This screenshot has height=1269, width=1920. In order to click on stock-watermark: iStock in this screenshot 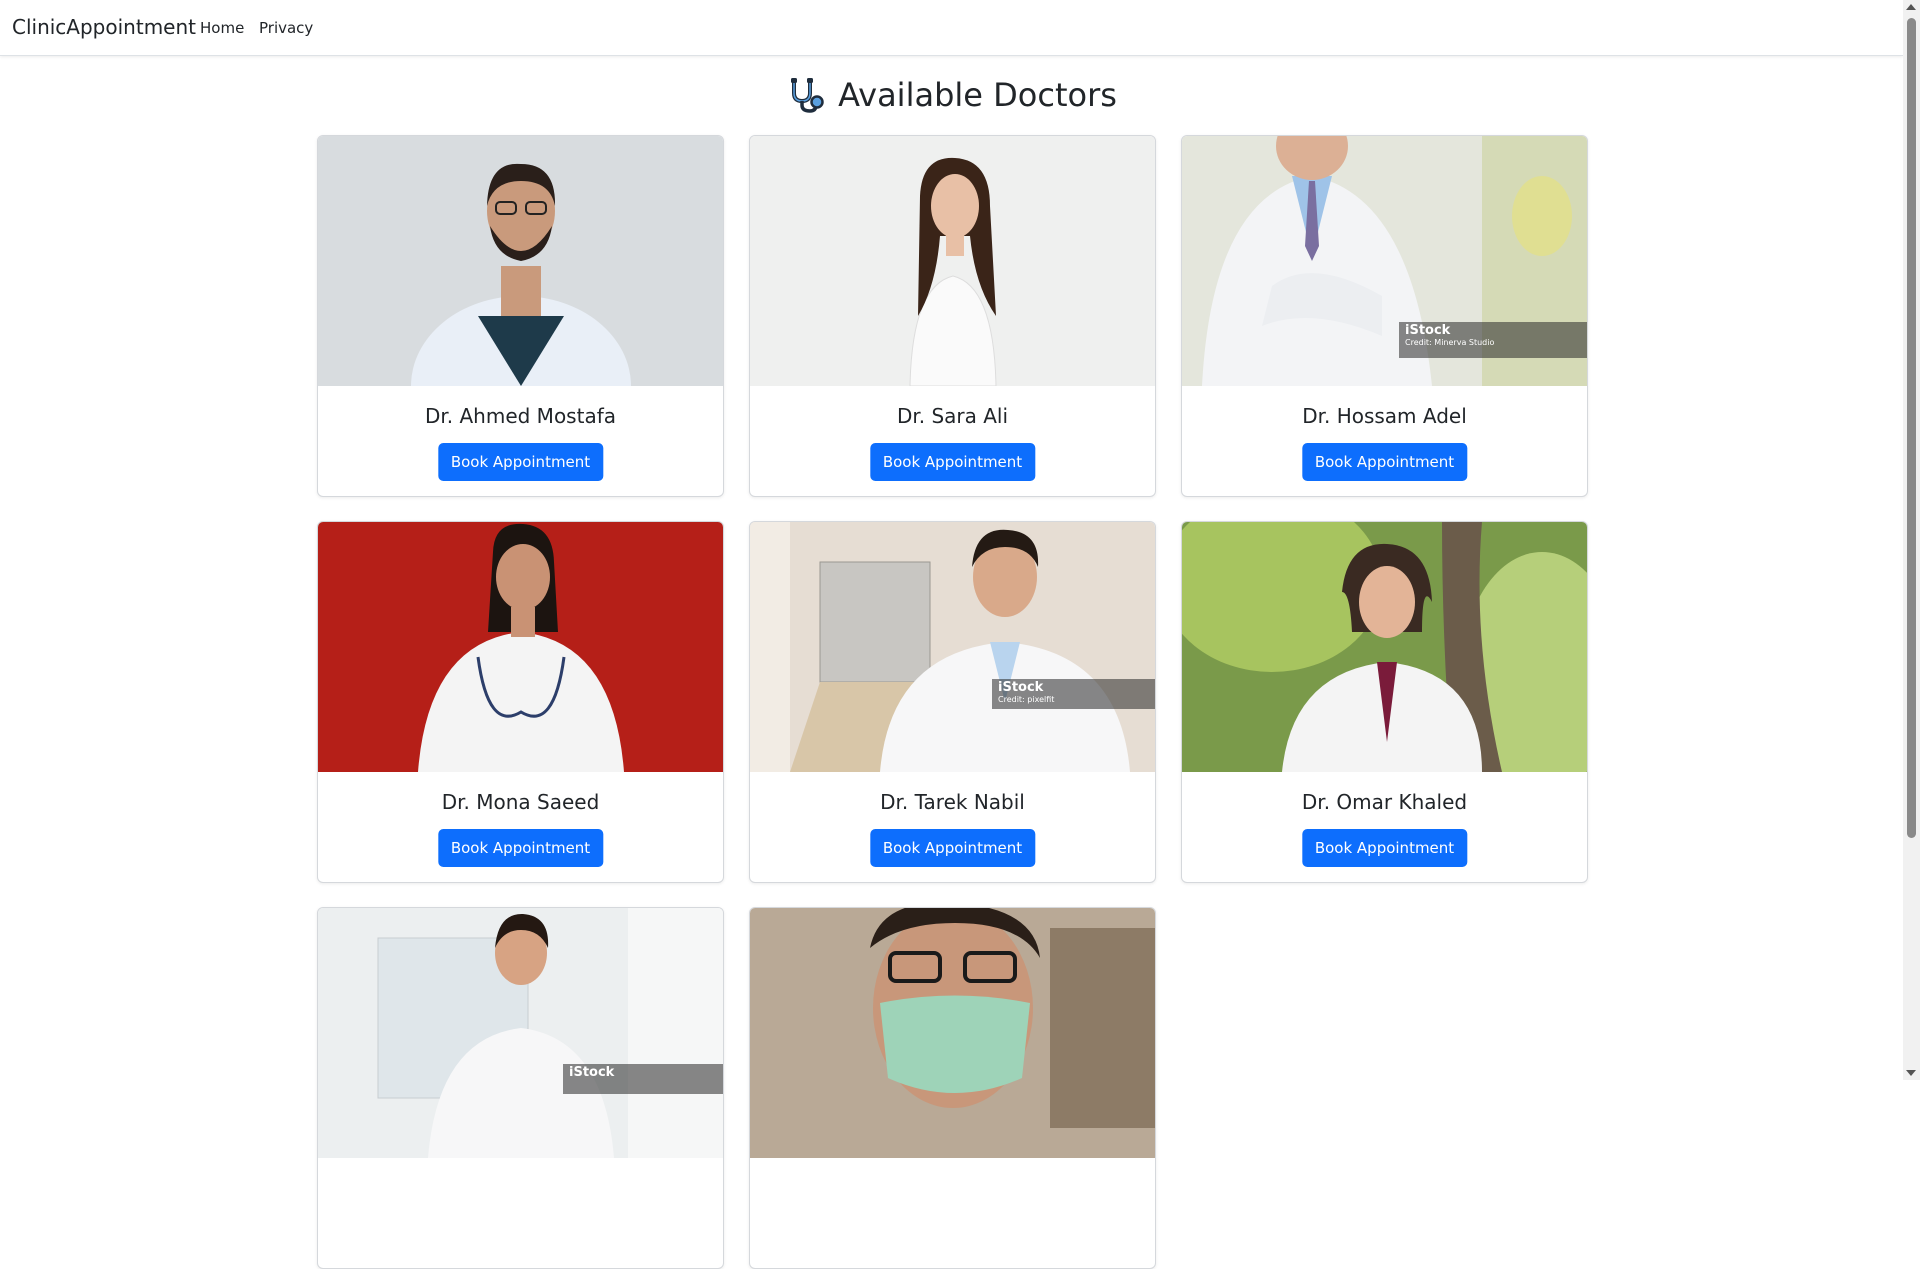, I will do `click(643, 1079)`.